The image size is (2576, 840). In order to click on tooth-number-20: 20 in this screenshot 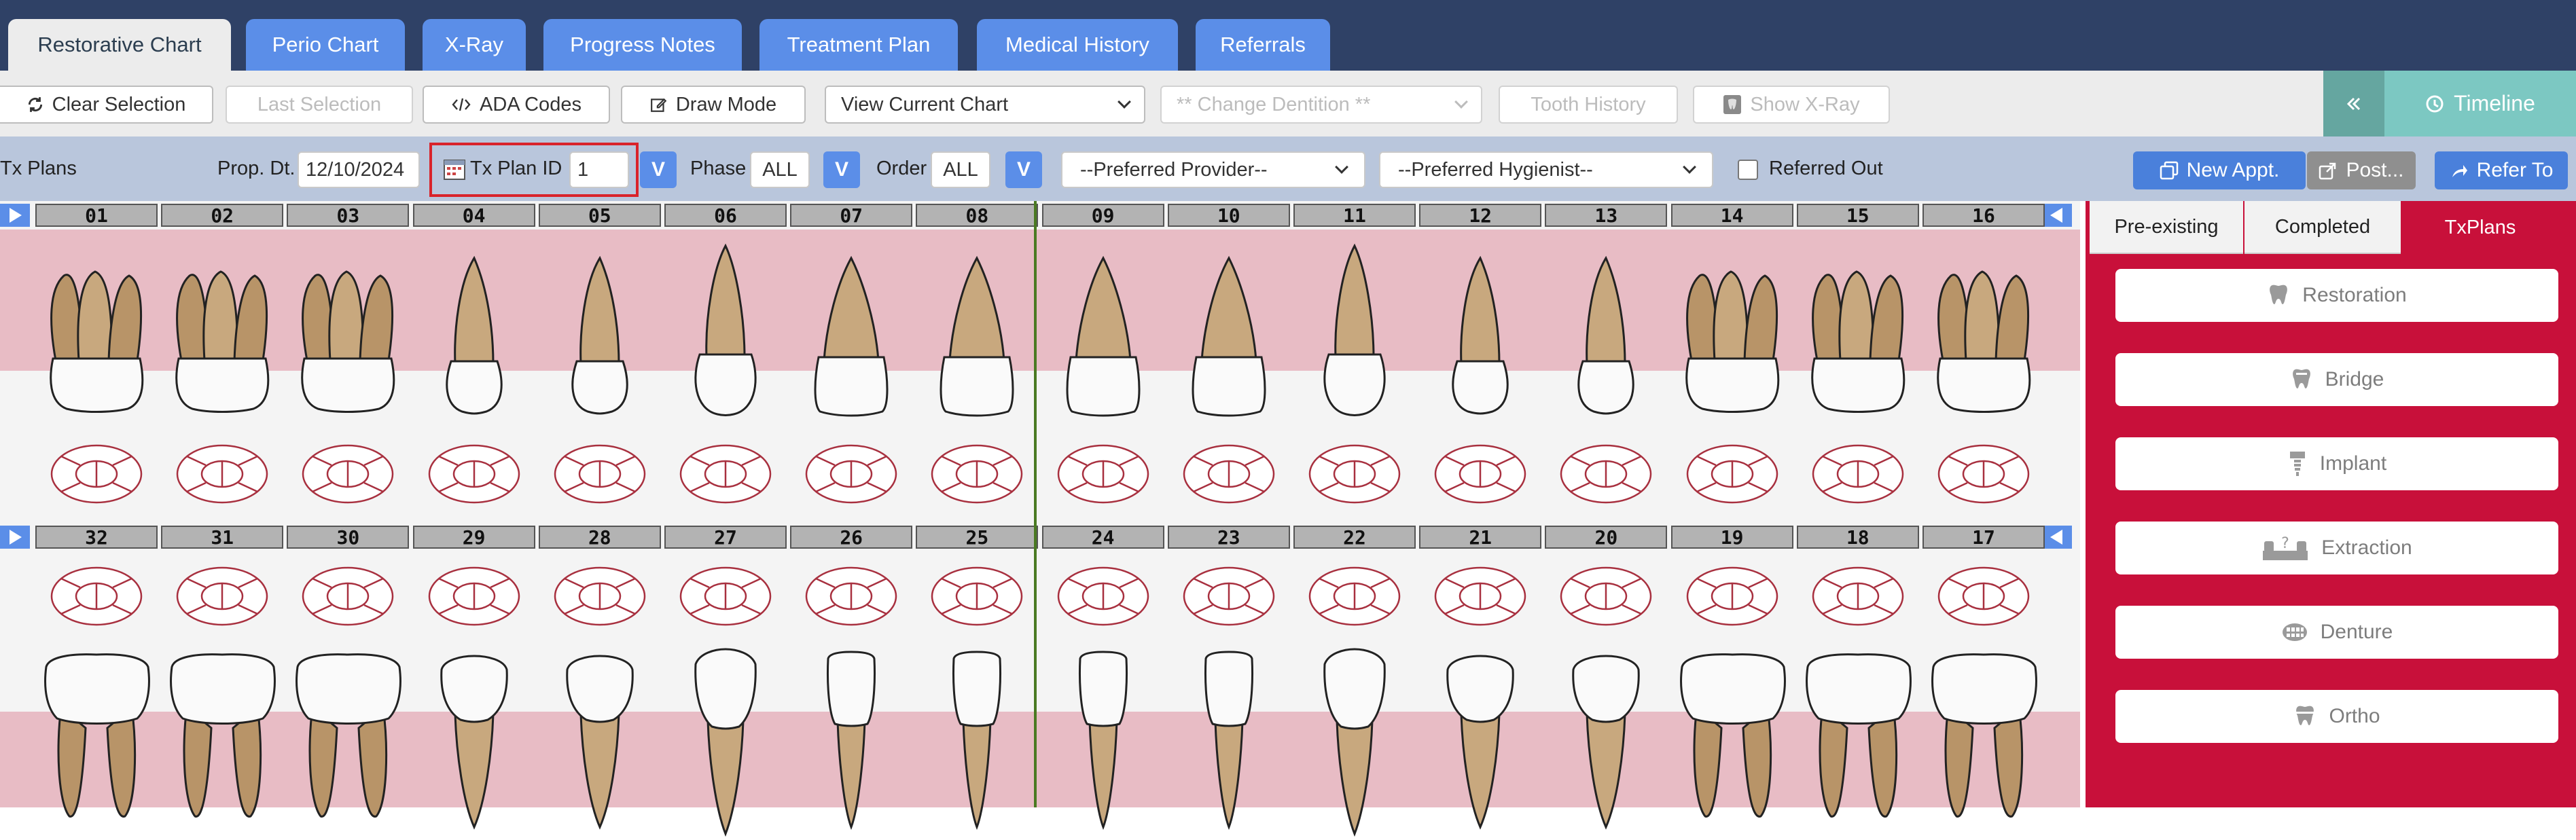, I will do `click(1606, 538)`.